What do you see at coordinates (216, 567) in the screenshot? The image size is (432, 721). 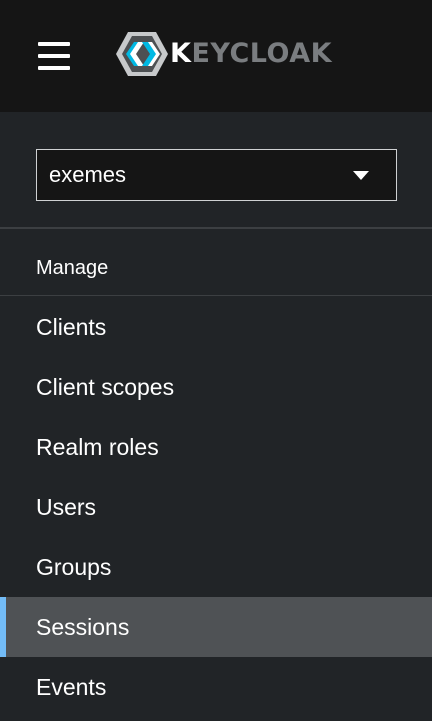 I see `sidebar-item-groups: Groups` at bounding box center [216, 567].